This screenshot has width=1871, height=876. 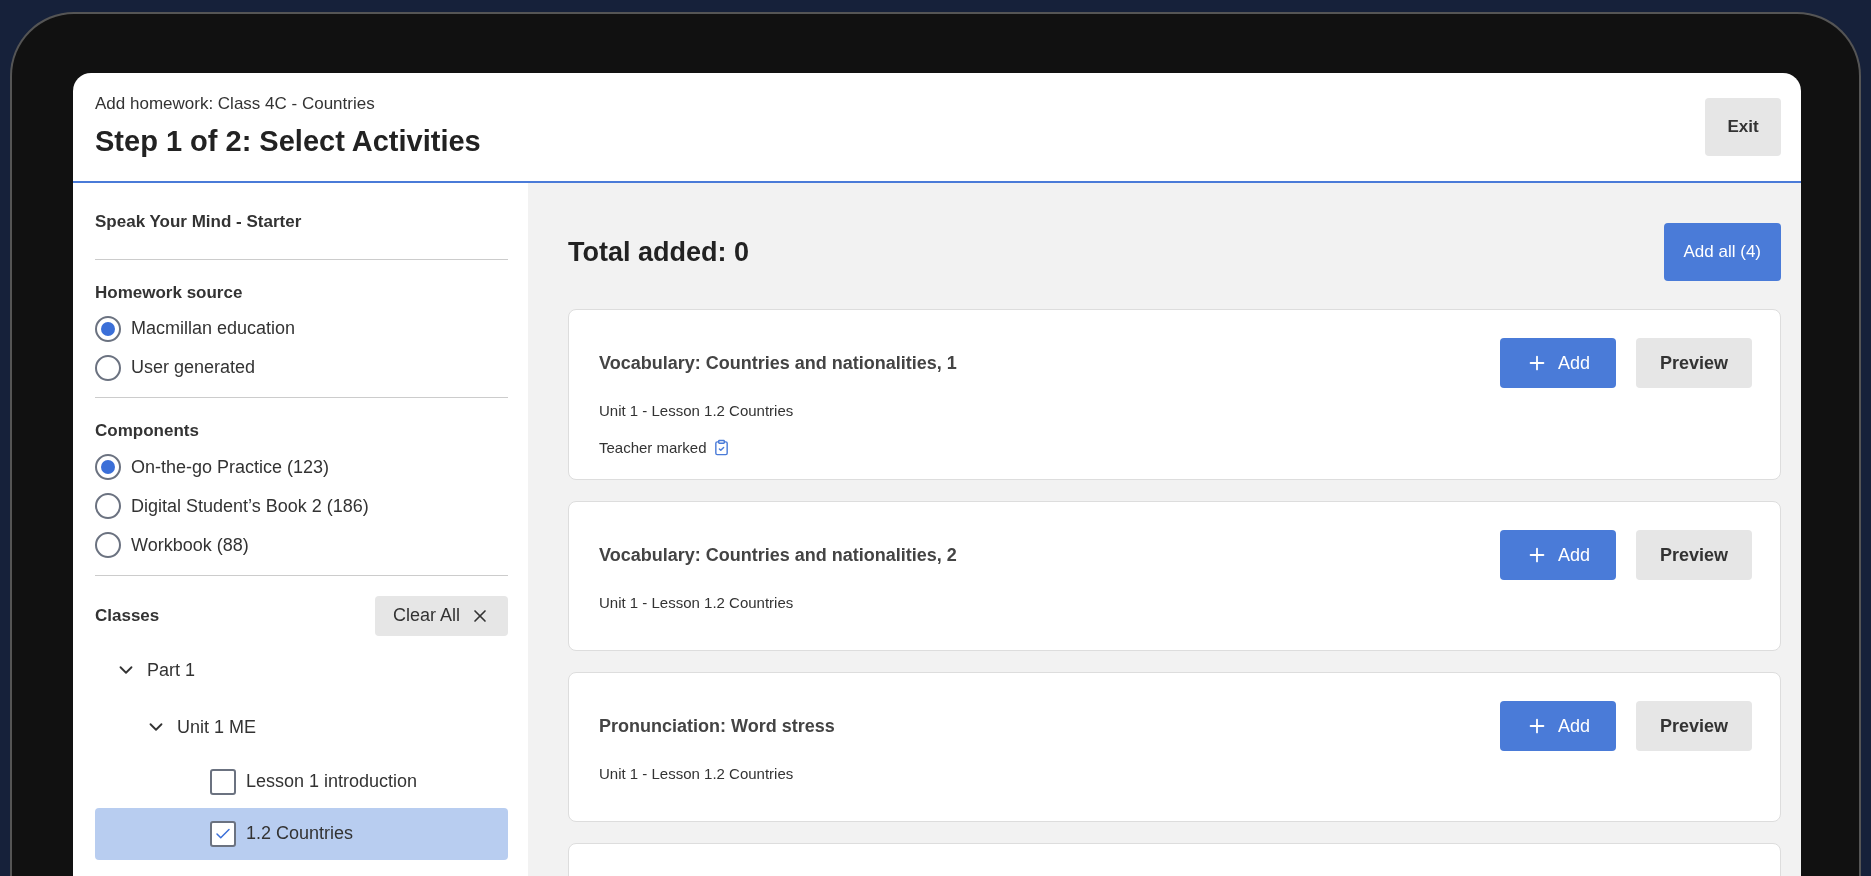 What do you see at coordinates (778, 363) in the screenshot?
I see `activity-title: Vocabulary: Countries and nationalities, 1` at bounding box center [778, 363].